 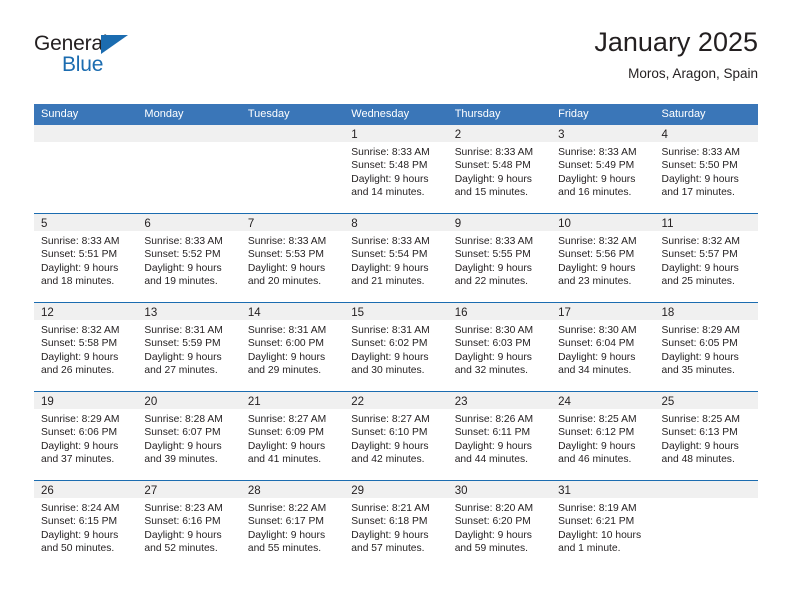 I want to click on day-detail-line: Sunset: 6:21 PM, so click(x=596, y=522).